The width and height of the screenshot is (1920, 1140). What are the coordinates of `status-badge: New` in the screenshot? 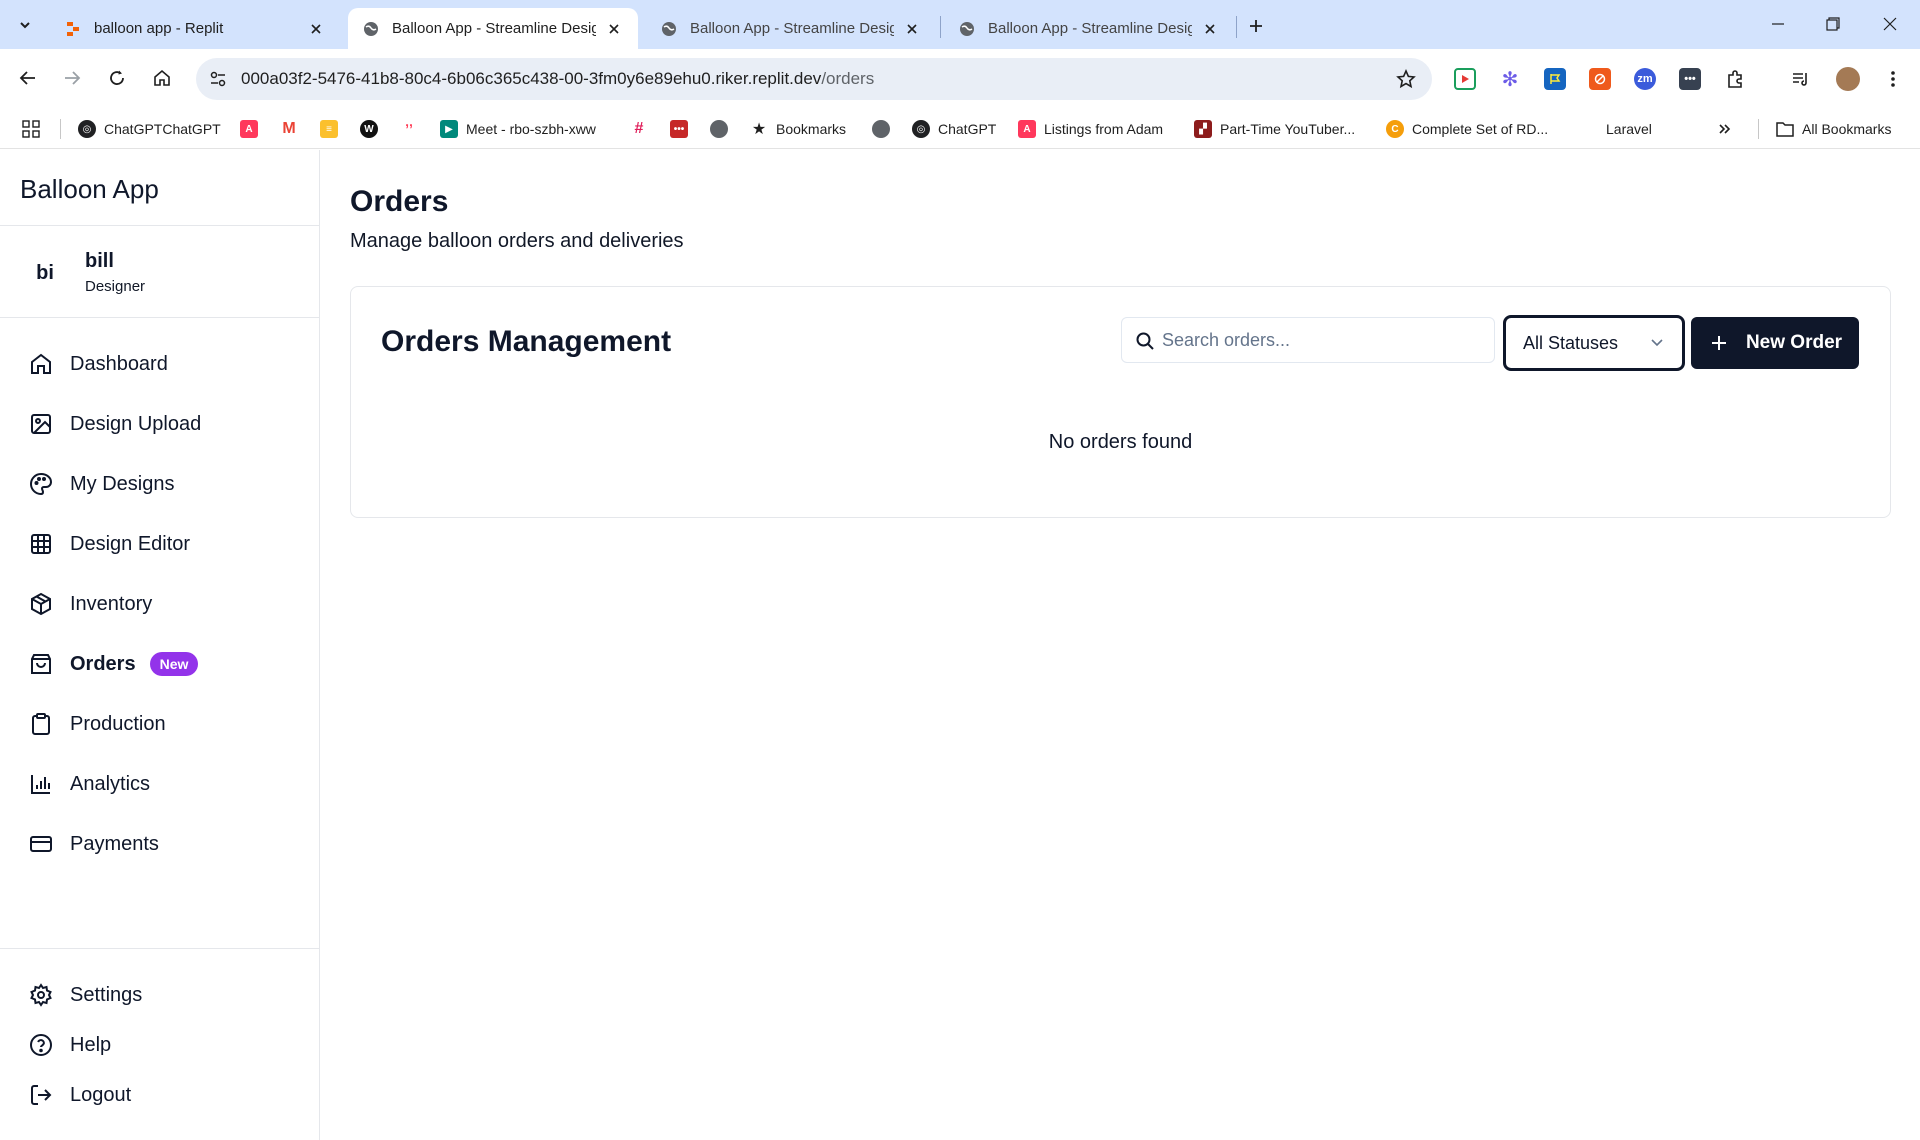 It's located at (174, 664).